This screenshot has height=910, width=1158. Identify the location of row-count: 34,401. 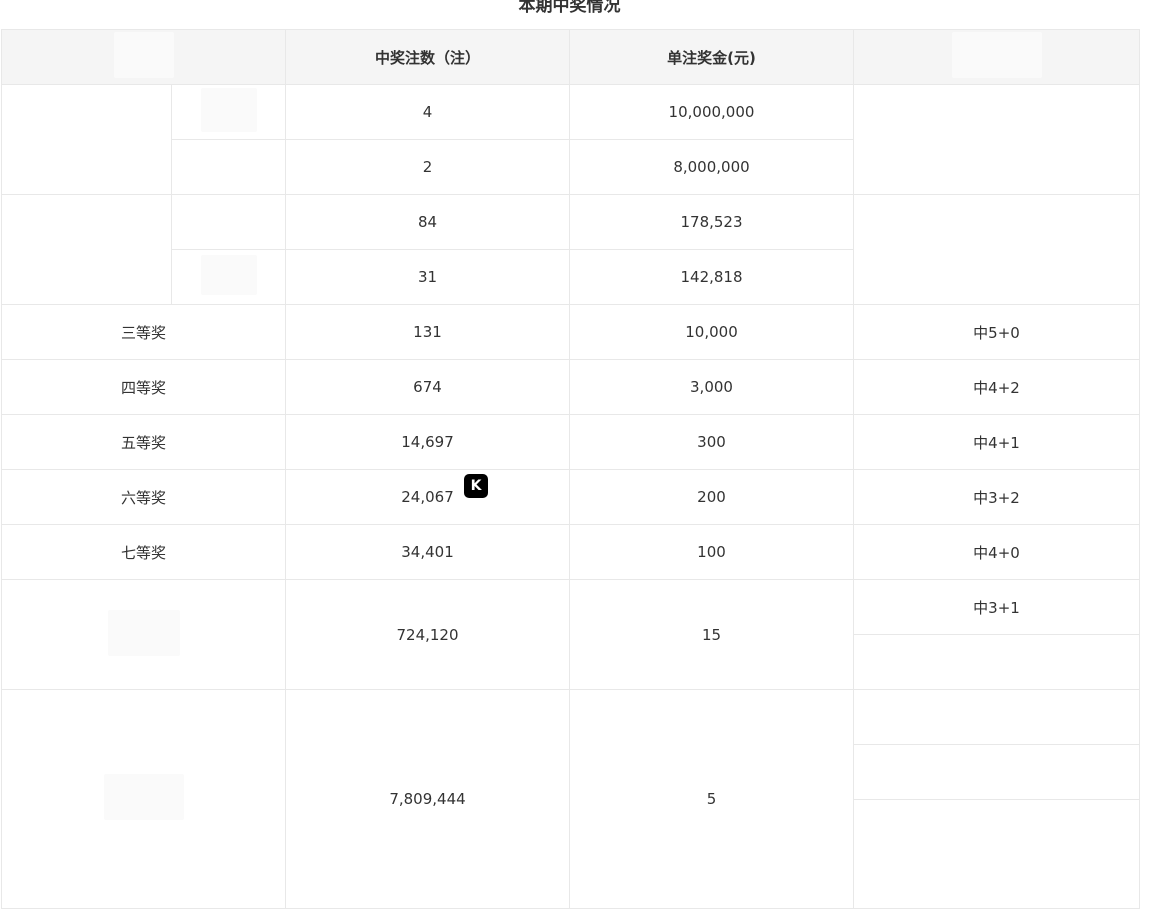
(427, 552).